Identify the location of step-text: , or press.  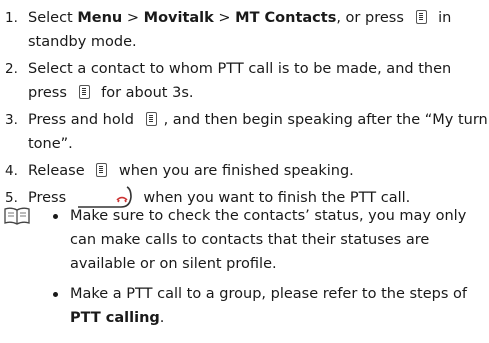
(372, 18).